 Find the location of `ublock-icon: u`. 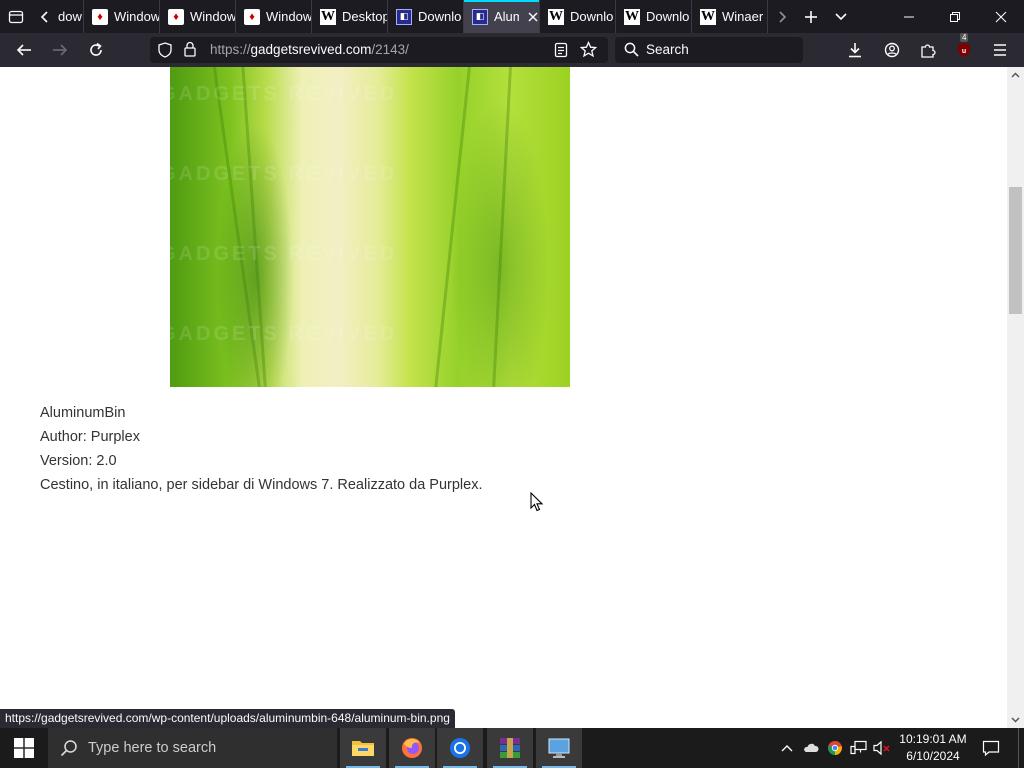

ublock-icon: u is located at coordinates (964, 50).